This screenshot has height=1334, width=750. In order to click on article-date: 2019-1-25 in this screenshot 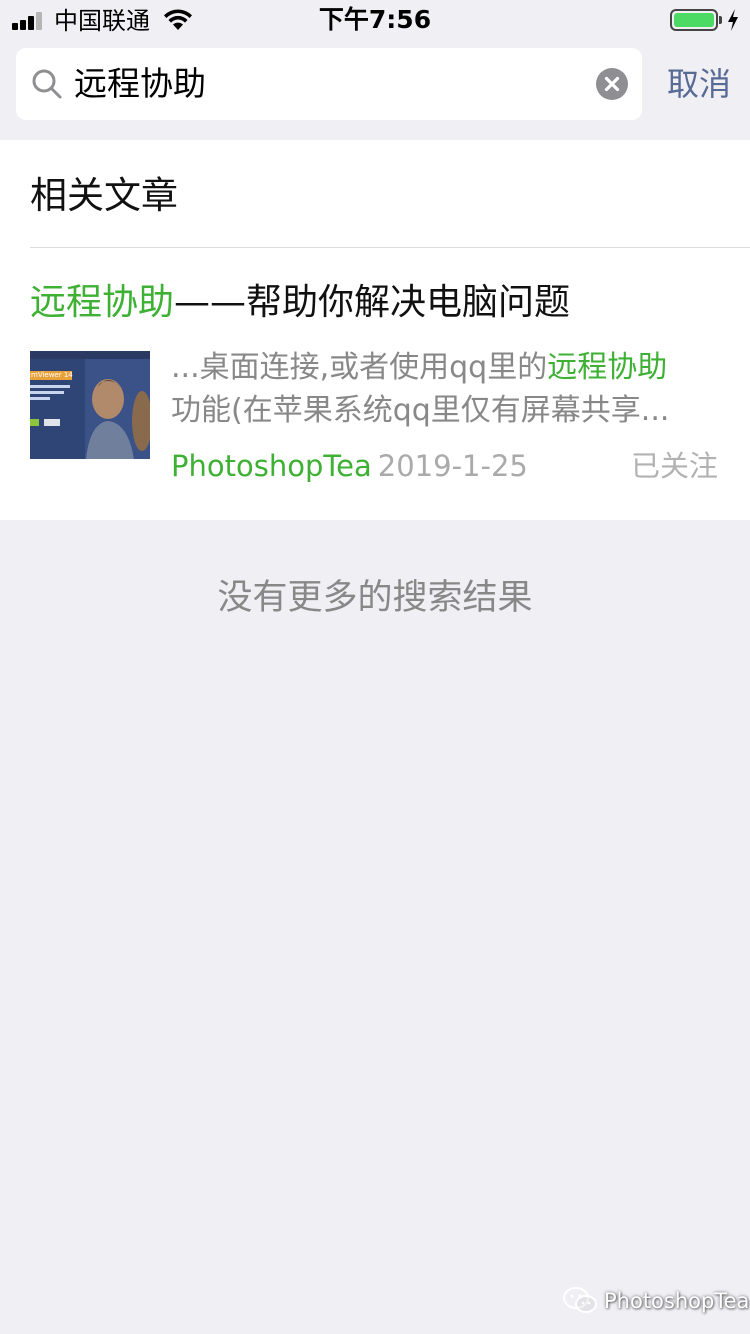, I will do `click(452, 466)`.